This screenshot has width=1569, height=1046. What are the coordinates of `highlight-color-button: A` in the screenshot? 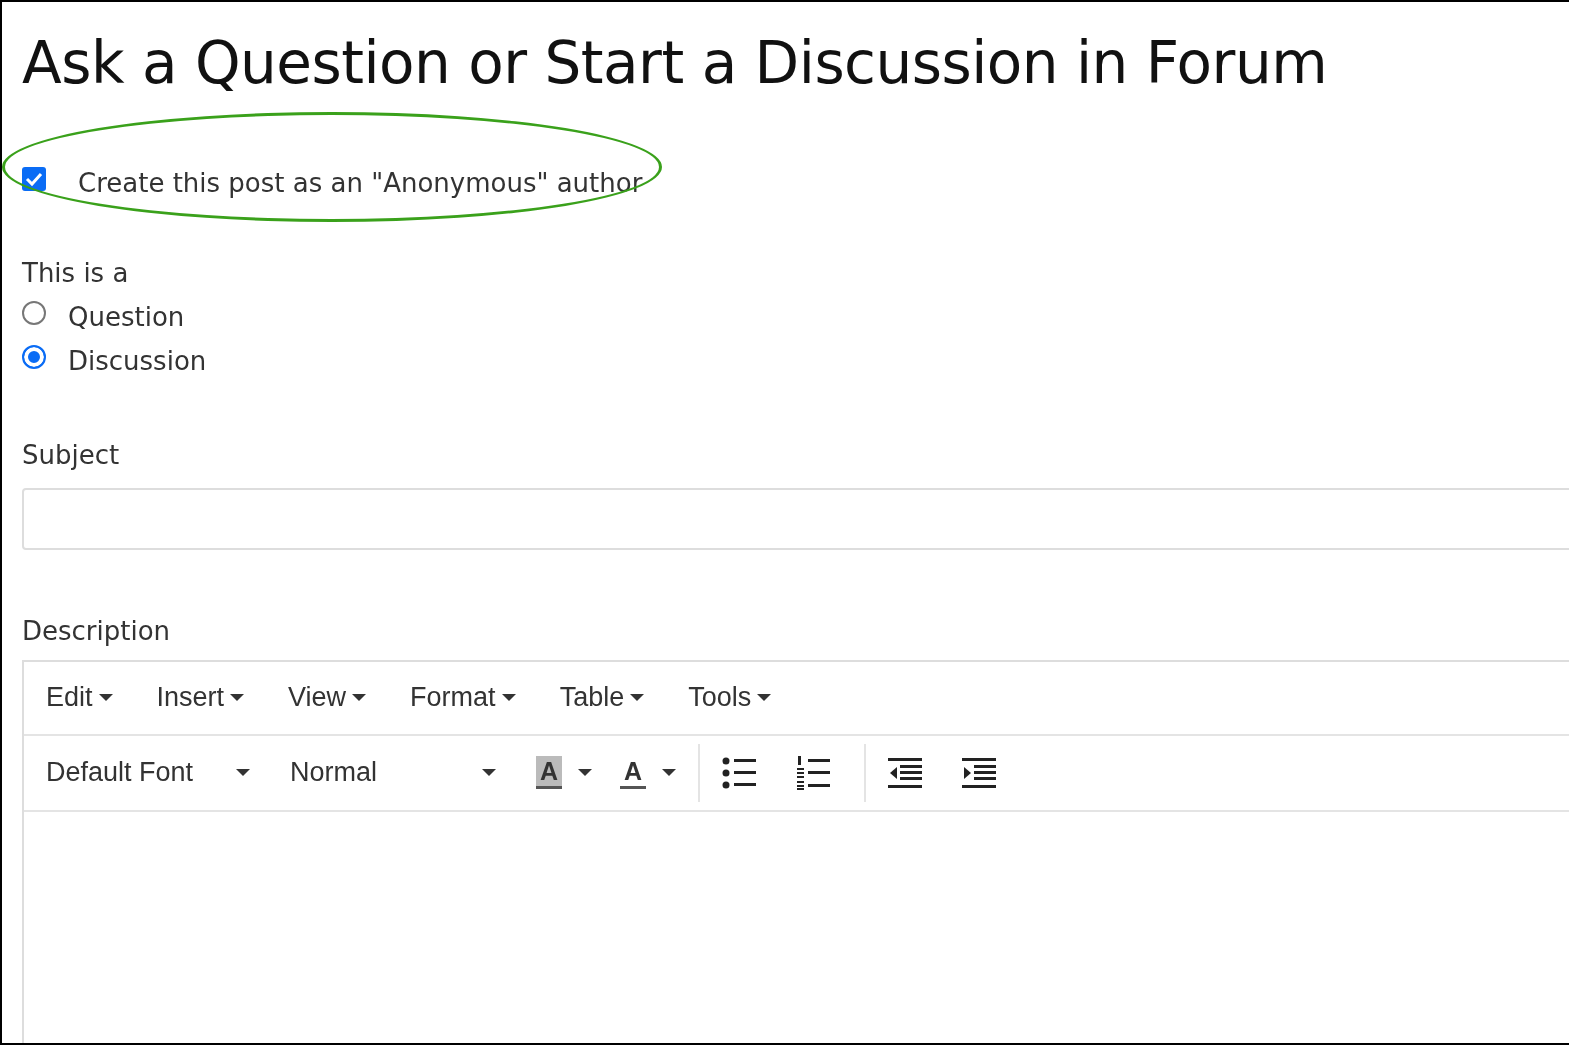 It's located at (564, 773).